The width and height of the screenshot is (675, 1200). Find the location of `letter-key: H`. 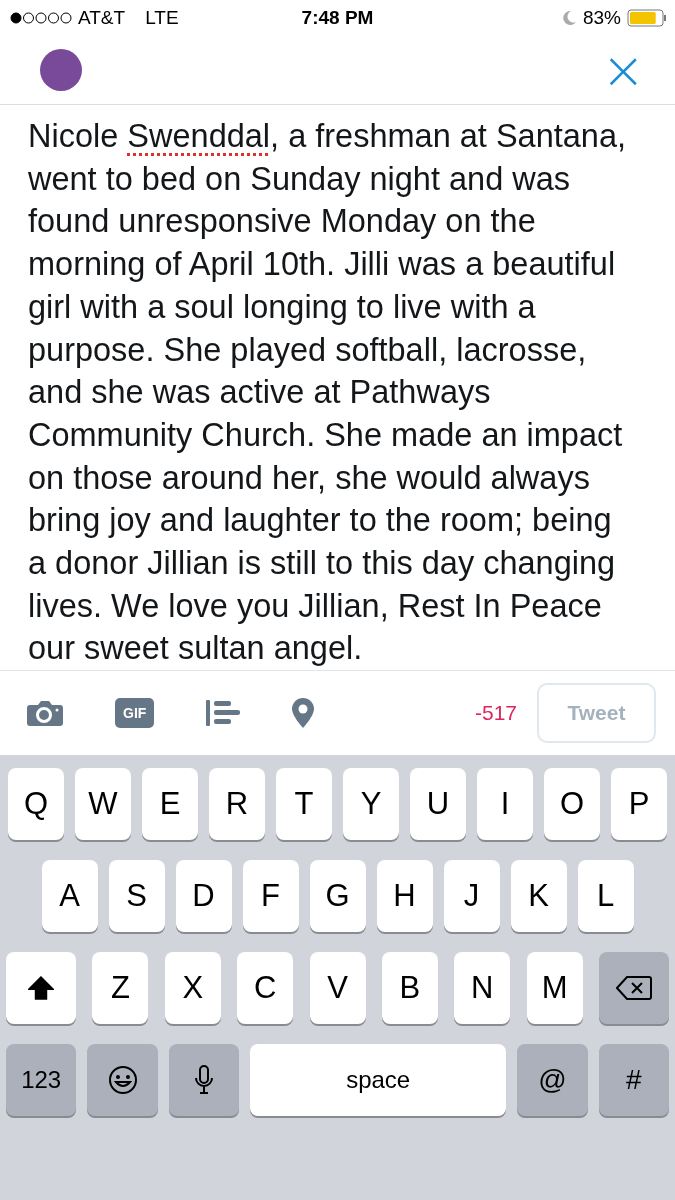

letter-key: H is located at coordinates (404, 896).